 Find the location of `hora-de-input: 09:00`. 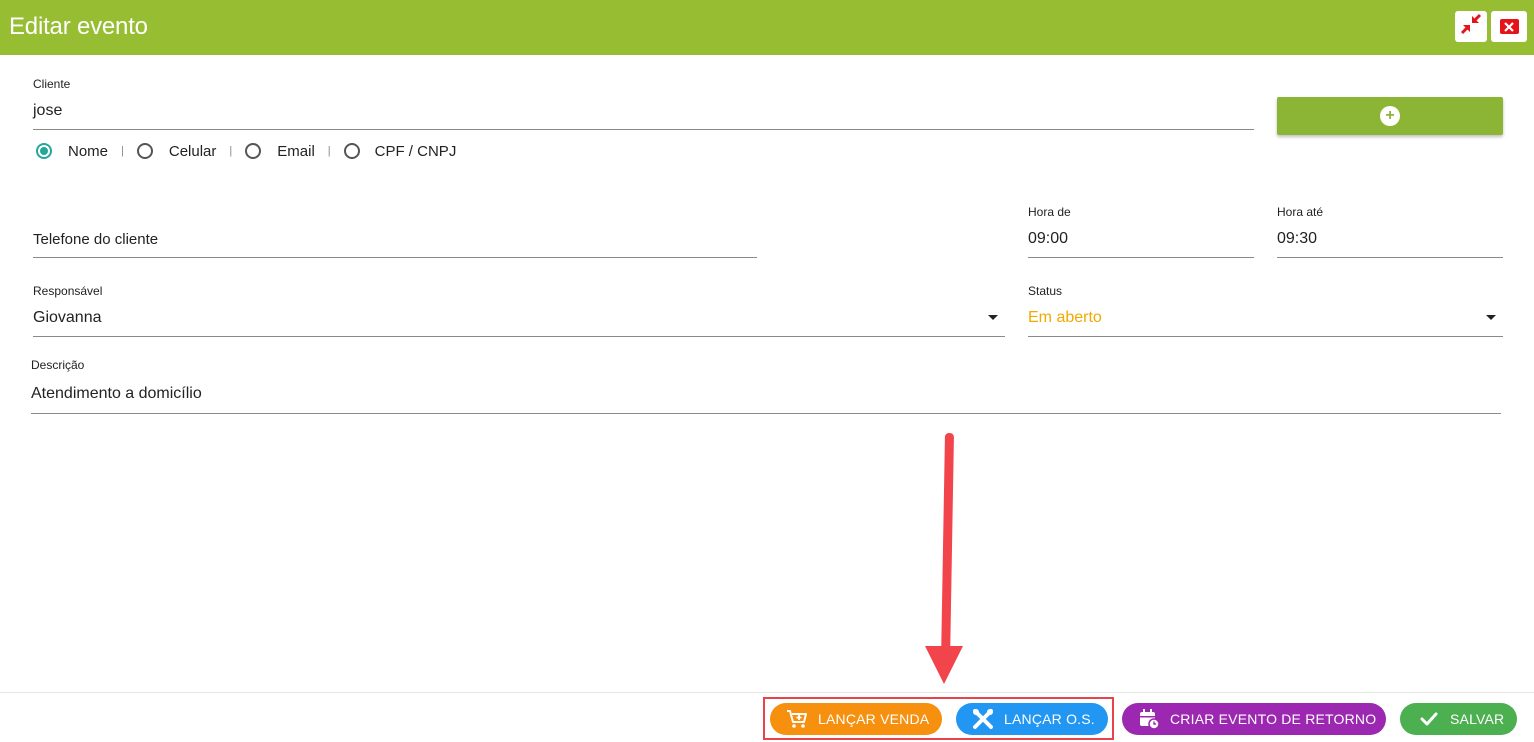

hora-de-input: 09:00 is located at coordinates (1048, 239).